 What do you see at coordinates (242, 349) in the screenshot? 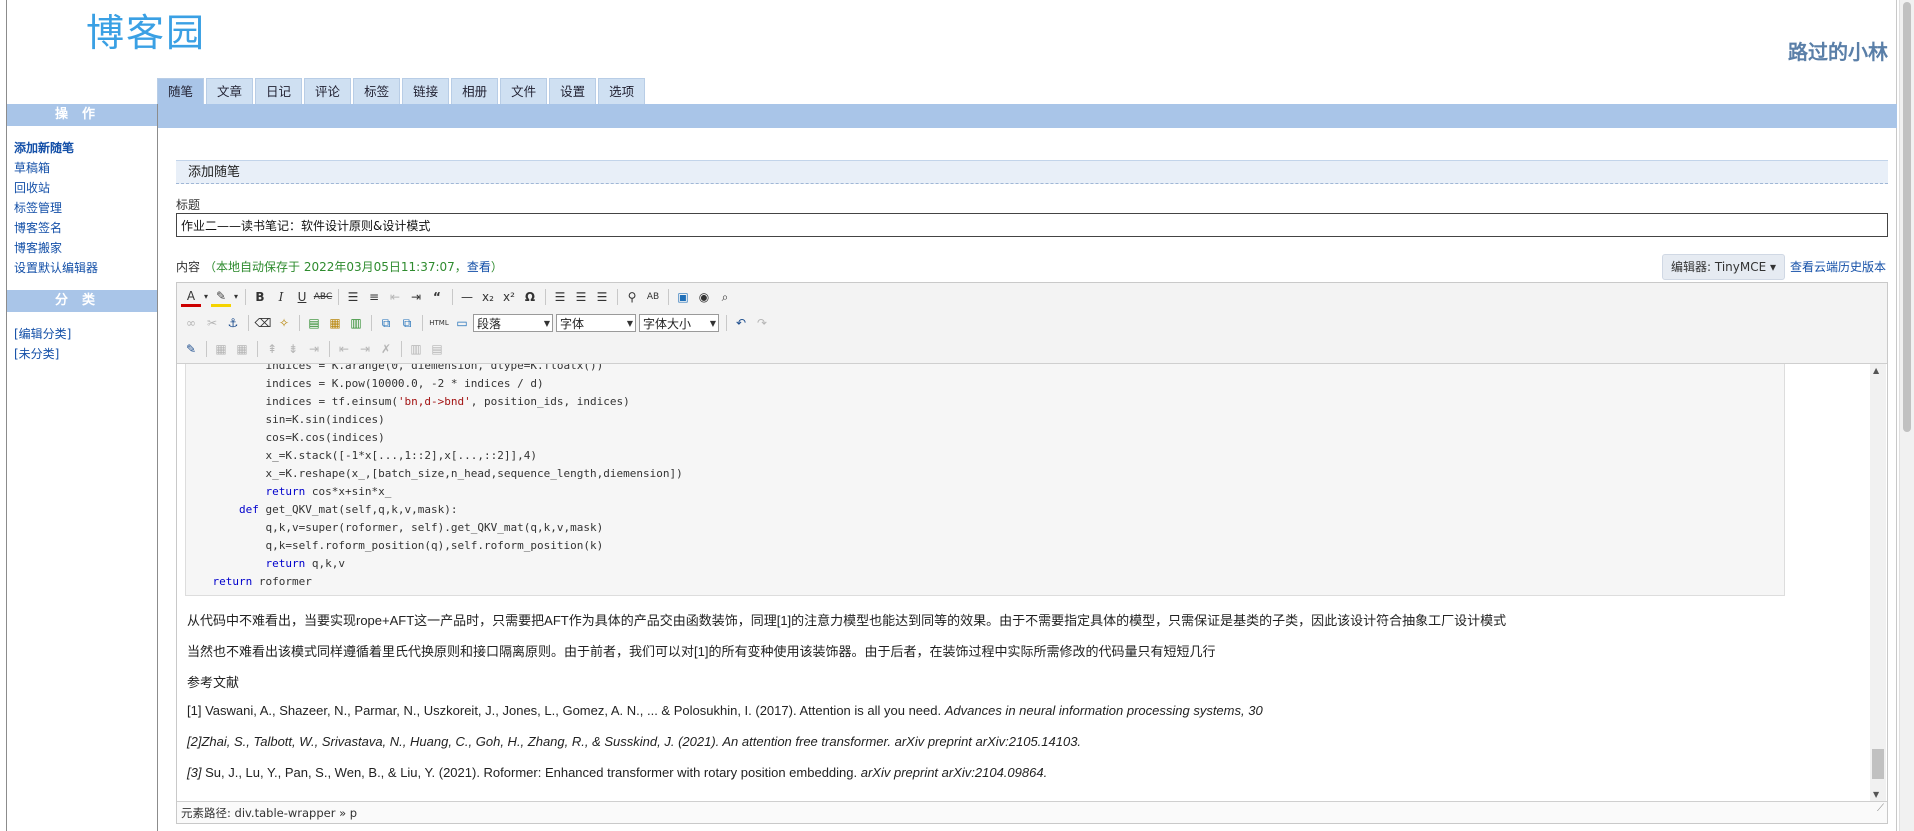
I see `table-props-icon: ▦` at bounding box center [242, 349].